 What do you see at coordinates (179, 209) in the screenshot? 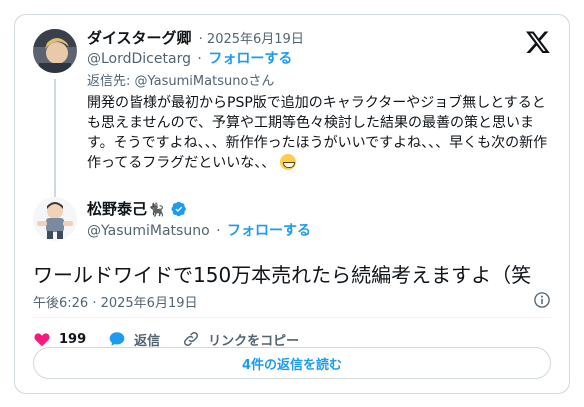
I see `verified-badge-icon` at bounding box center [179, 209].